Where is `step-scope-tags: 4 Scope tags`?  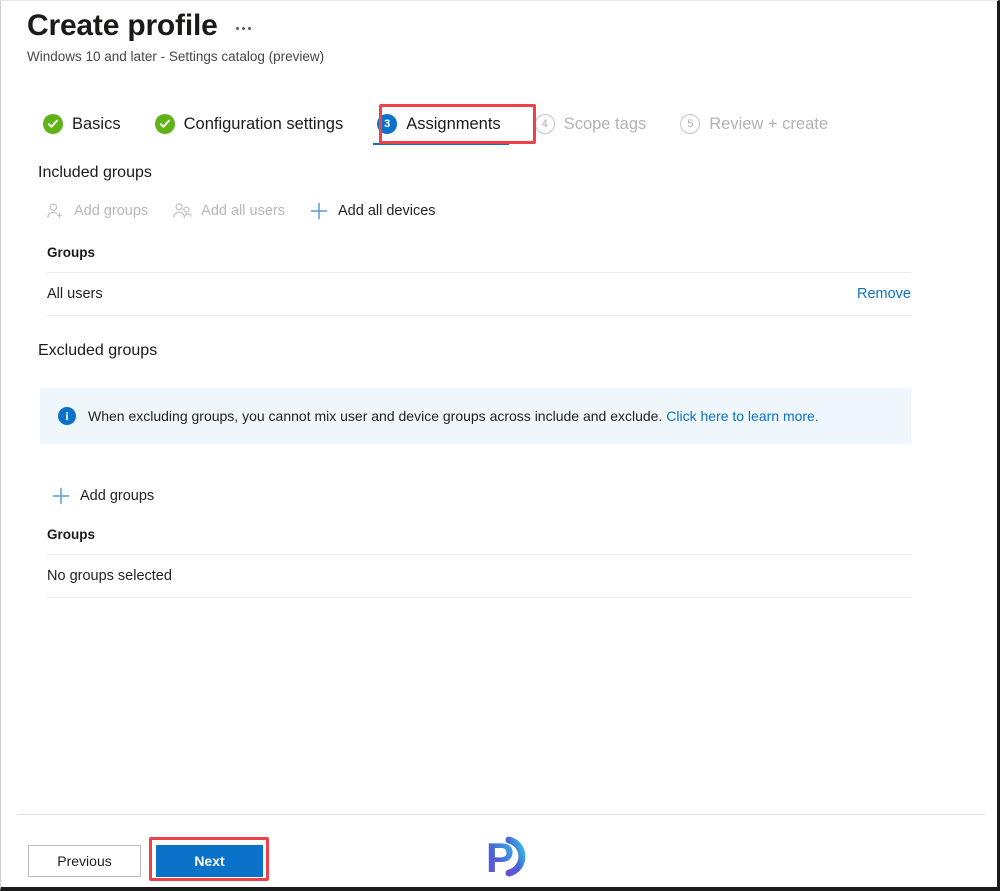 step-scope-tags: 4 Scope tags is located at coordinates (593, 125).